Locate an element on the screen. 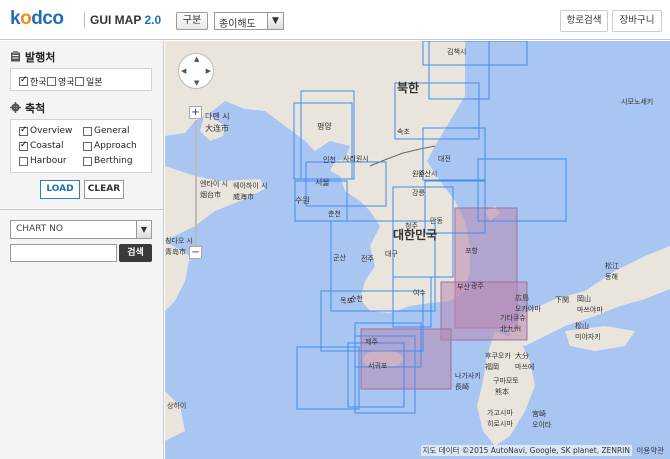 Image resolution: width=670 pixels, height=459 pixels. map-place-label: 북한 is located at coordinates (408, 88).